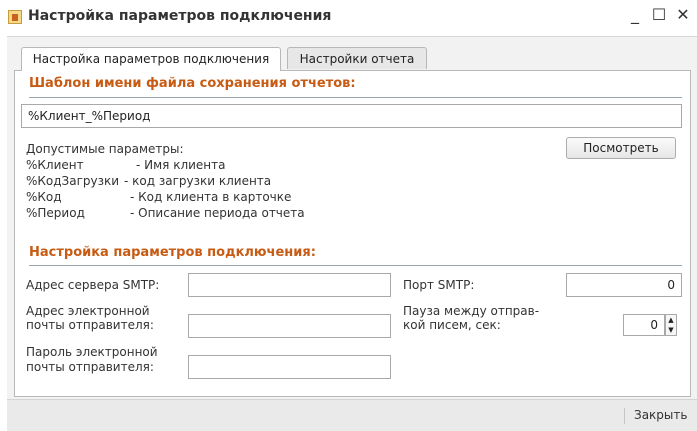  I want to click on view-button: Посмотреть, so click(621, 148).